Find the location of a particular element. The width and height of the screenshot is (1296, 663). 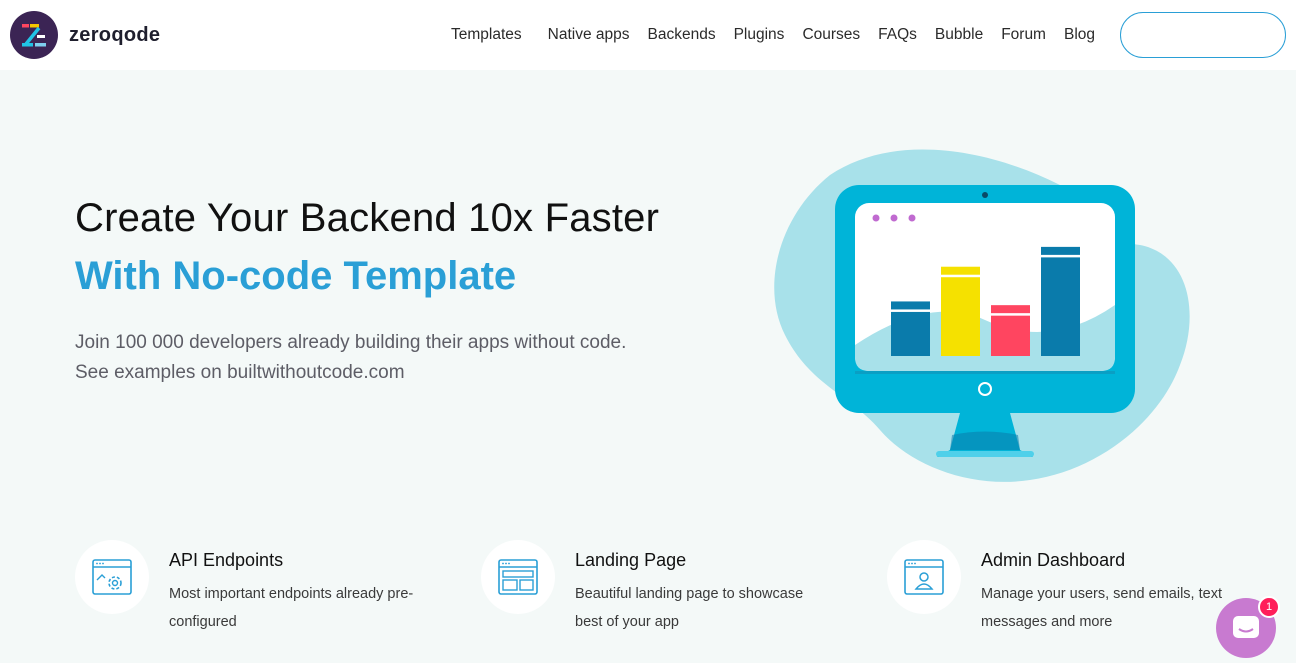

nav-bubble: Bubble is located at coordinates (959, 35).